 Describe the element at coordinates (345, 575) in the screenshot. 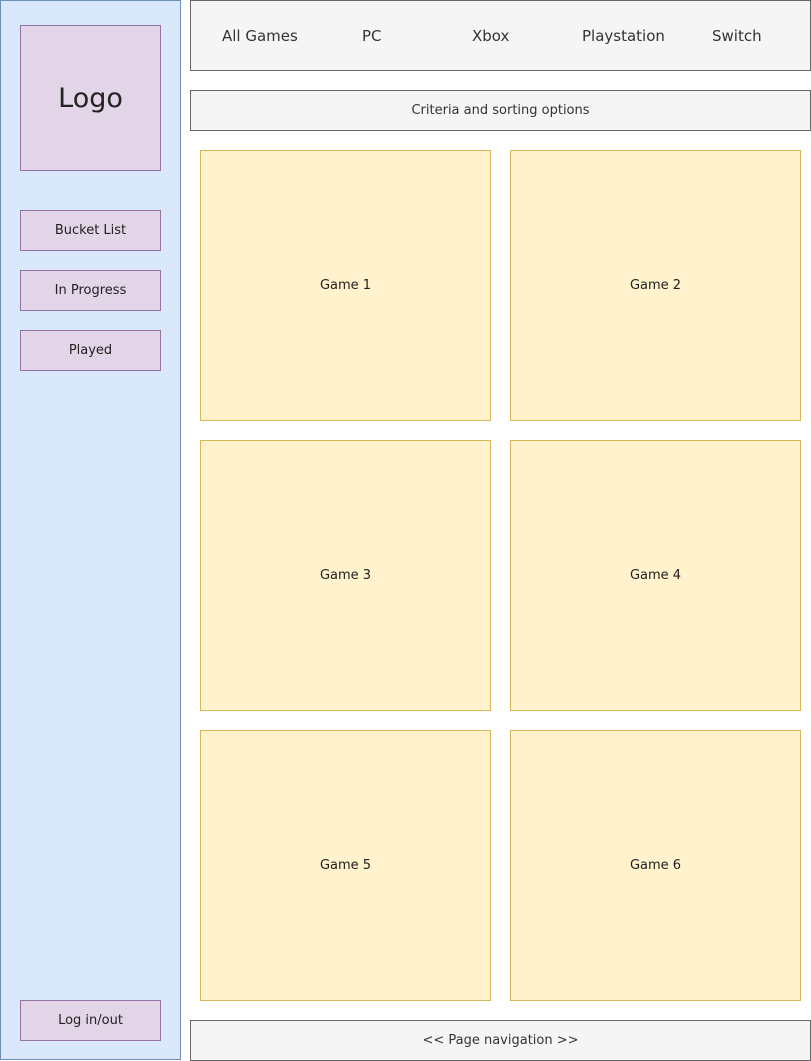

I see `game-tile-3: Game 3` at that location.